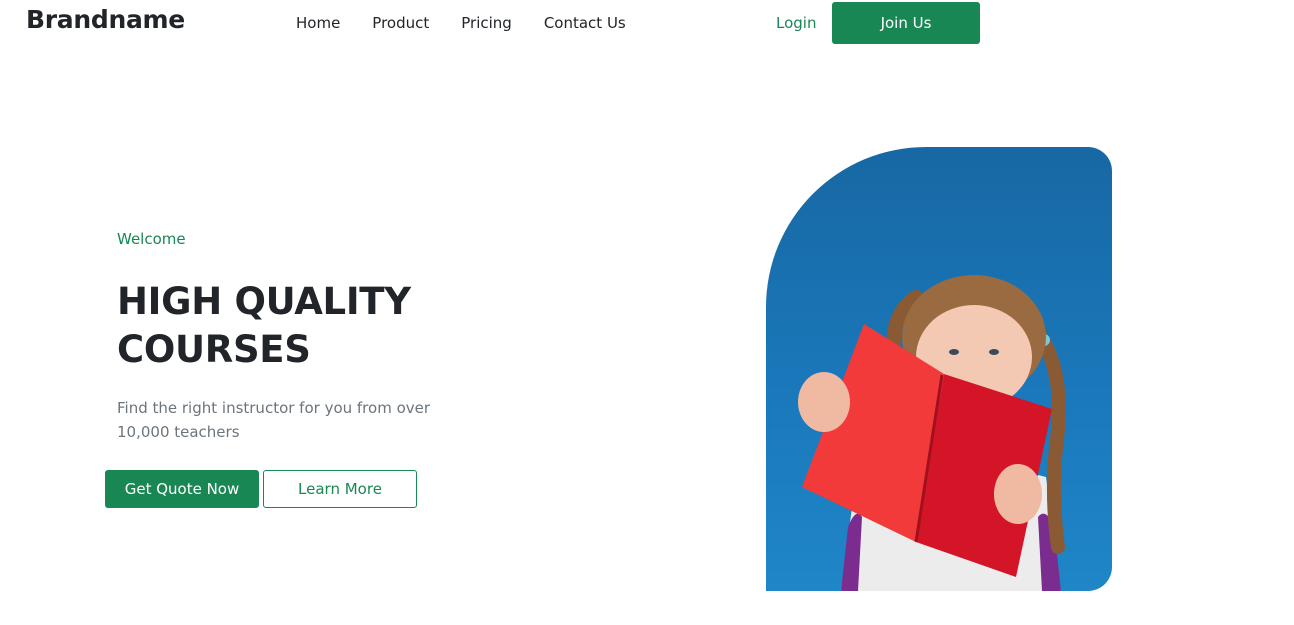  What do you see at coordinates (486, 23) in the screenshot?
I see `nav-link-pricing: Pricing` at bounding box center [486, 23].